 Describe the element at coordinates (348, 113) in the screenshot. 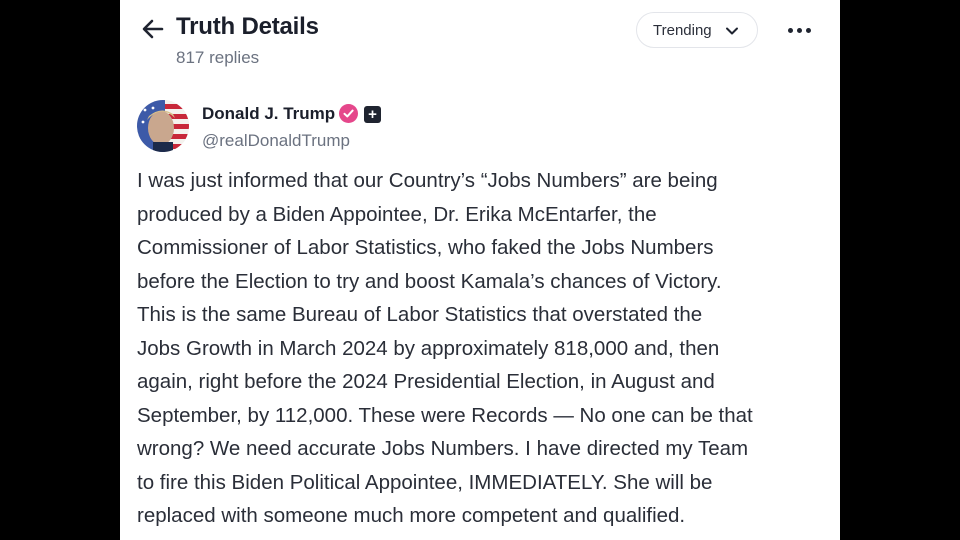

I see `verified-badge-icon` at that location.